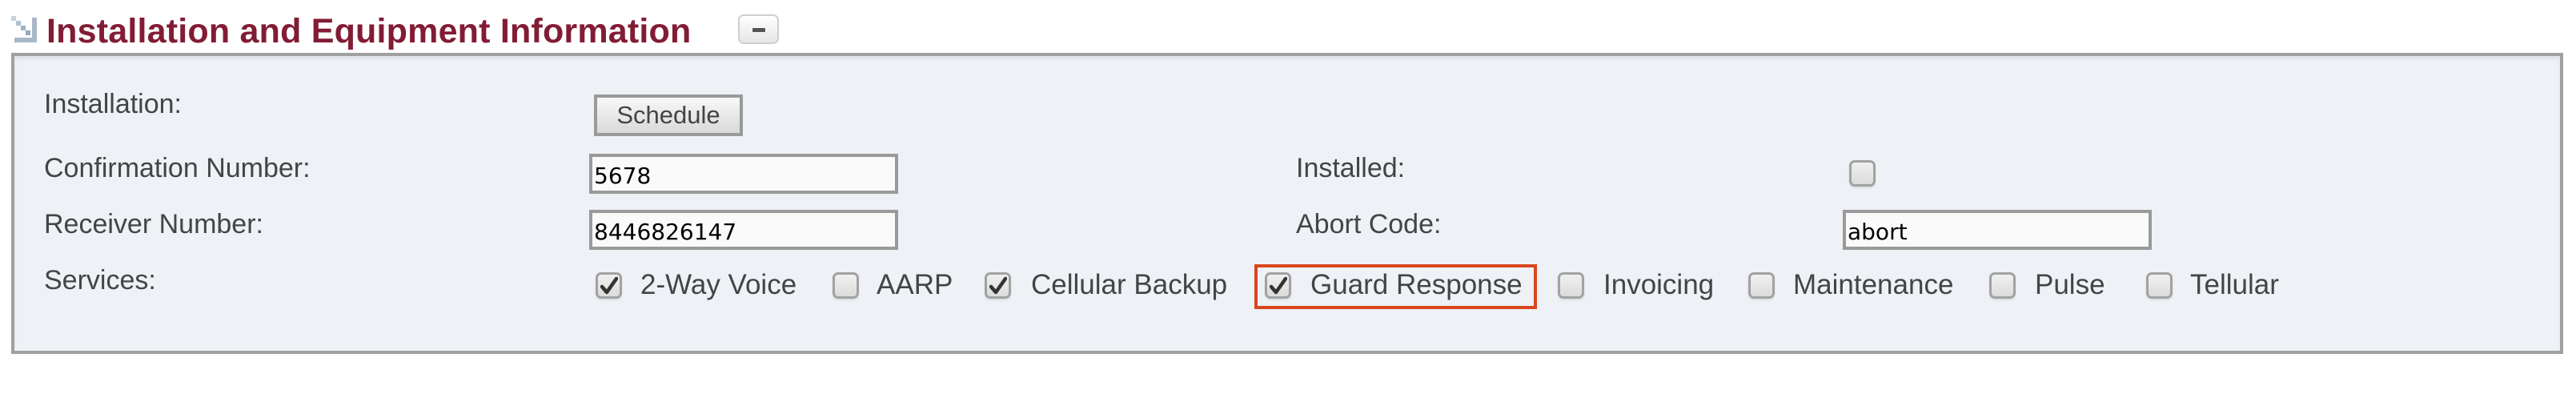  What do you see at coordinates (1571, 285) in the screenshot?
I see `service-checkbox-invoicing` at bounding box center [1571, 285].